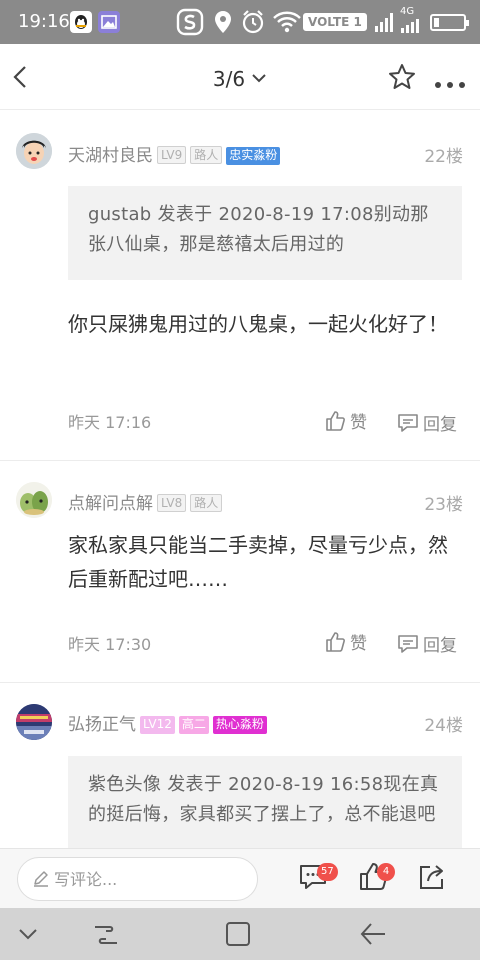 The image size is (480, 960). What do you see at coordinates (327, 872) in the screenshot?
I see `comment-count-badge: 57` at bounding box center [327, 872].